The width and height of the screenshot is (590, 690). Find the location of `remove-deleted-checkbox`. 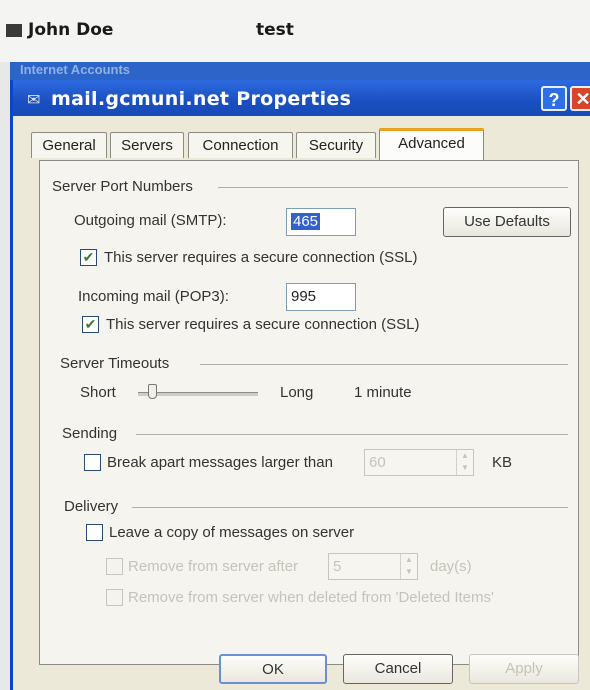

remove-deleted-checkbox is located at coordinates (114, 597).